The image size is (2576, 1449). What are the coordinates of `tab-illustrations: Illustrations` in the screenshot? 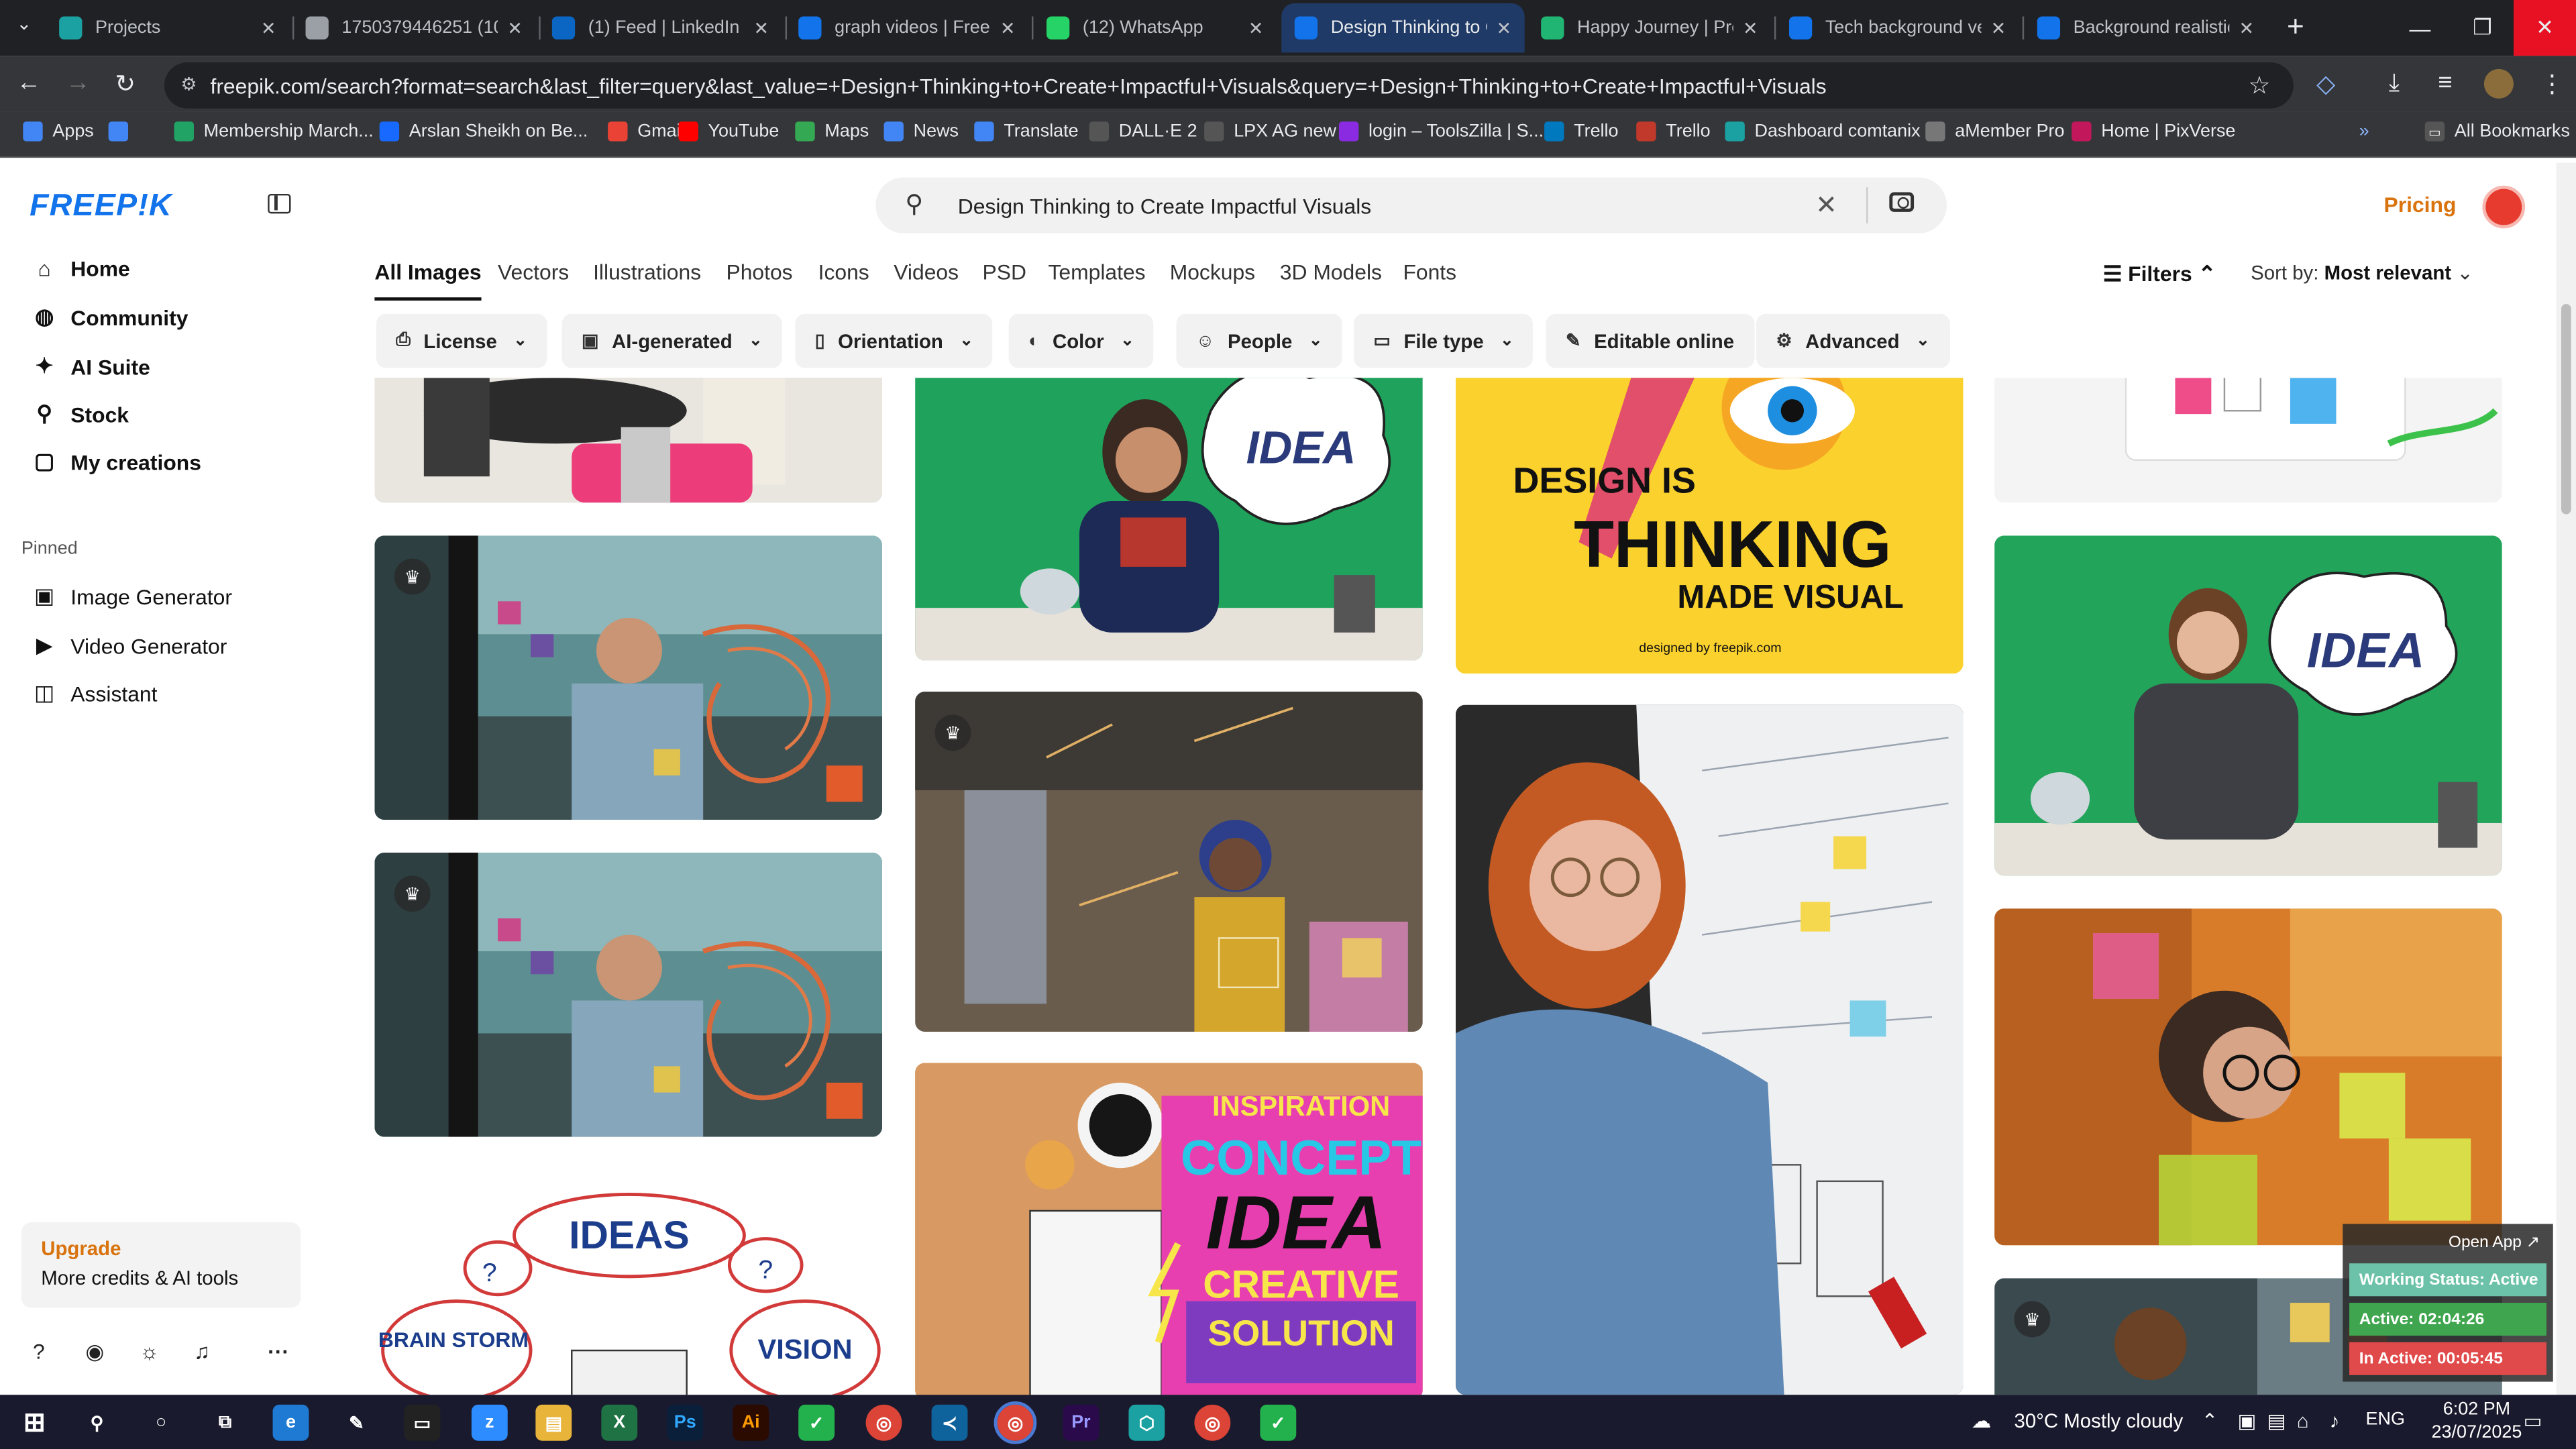 It's located at (647, 272).